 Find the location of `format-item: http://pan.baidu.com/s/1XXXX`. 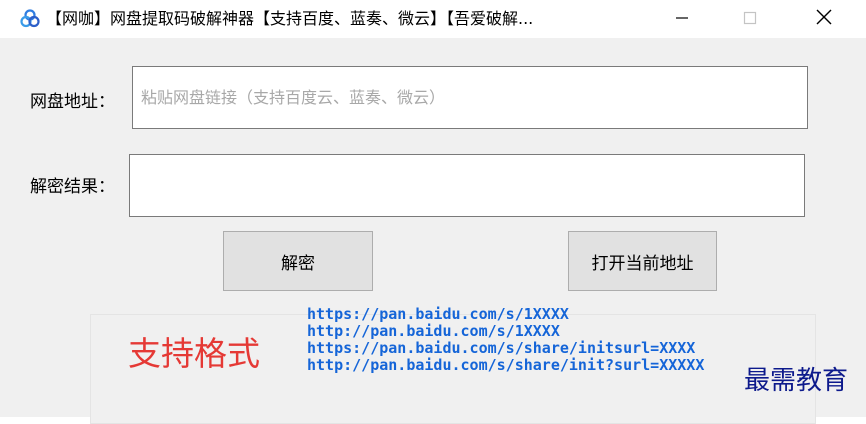

format-item: http://pan.baidu.com/s/1XXXX is located at coordinates (433, 331).